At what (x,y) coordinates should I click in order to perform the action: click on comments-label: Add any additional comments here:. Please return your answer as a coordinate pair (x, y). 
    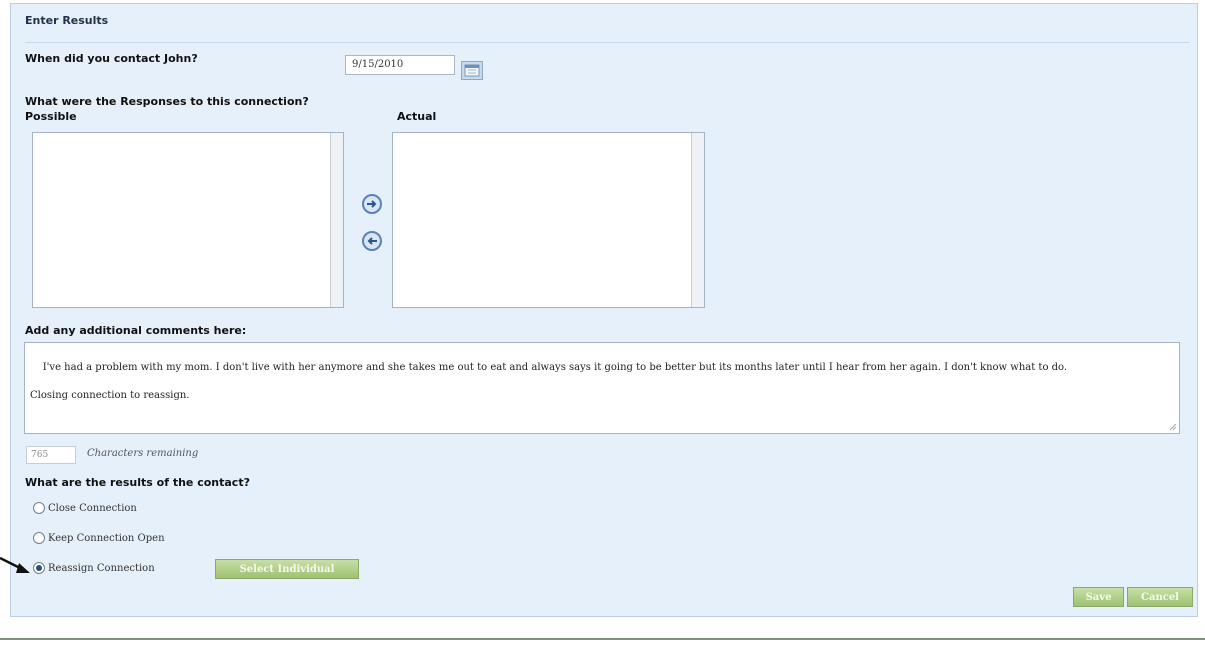
    Looking at the image, I should click on (136, 330).